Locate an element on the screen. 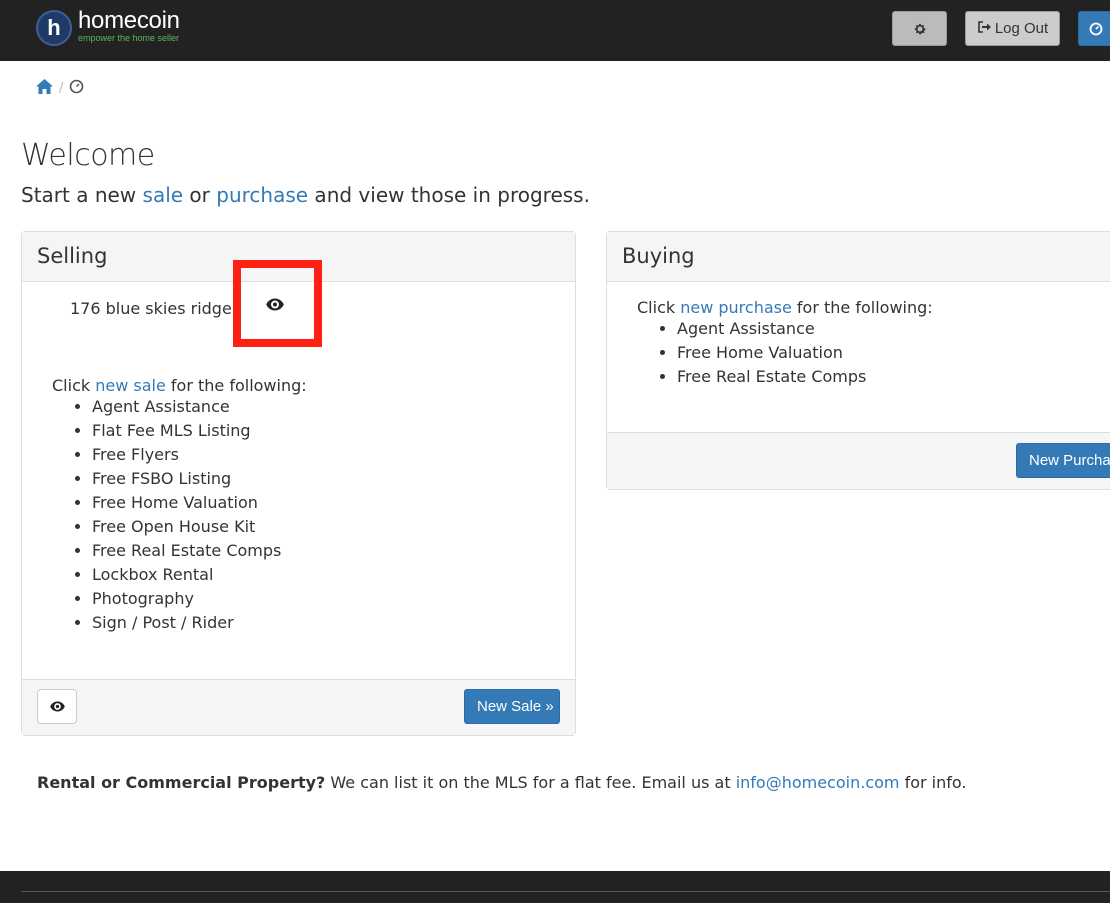 This screenshot has height=903, width=1110. selling-intro-prefix: Click is located at coordinates (74, 385).